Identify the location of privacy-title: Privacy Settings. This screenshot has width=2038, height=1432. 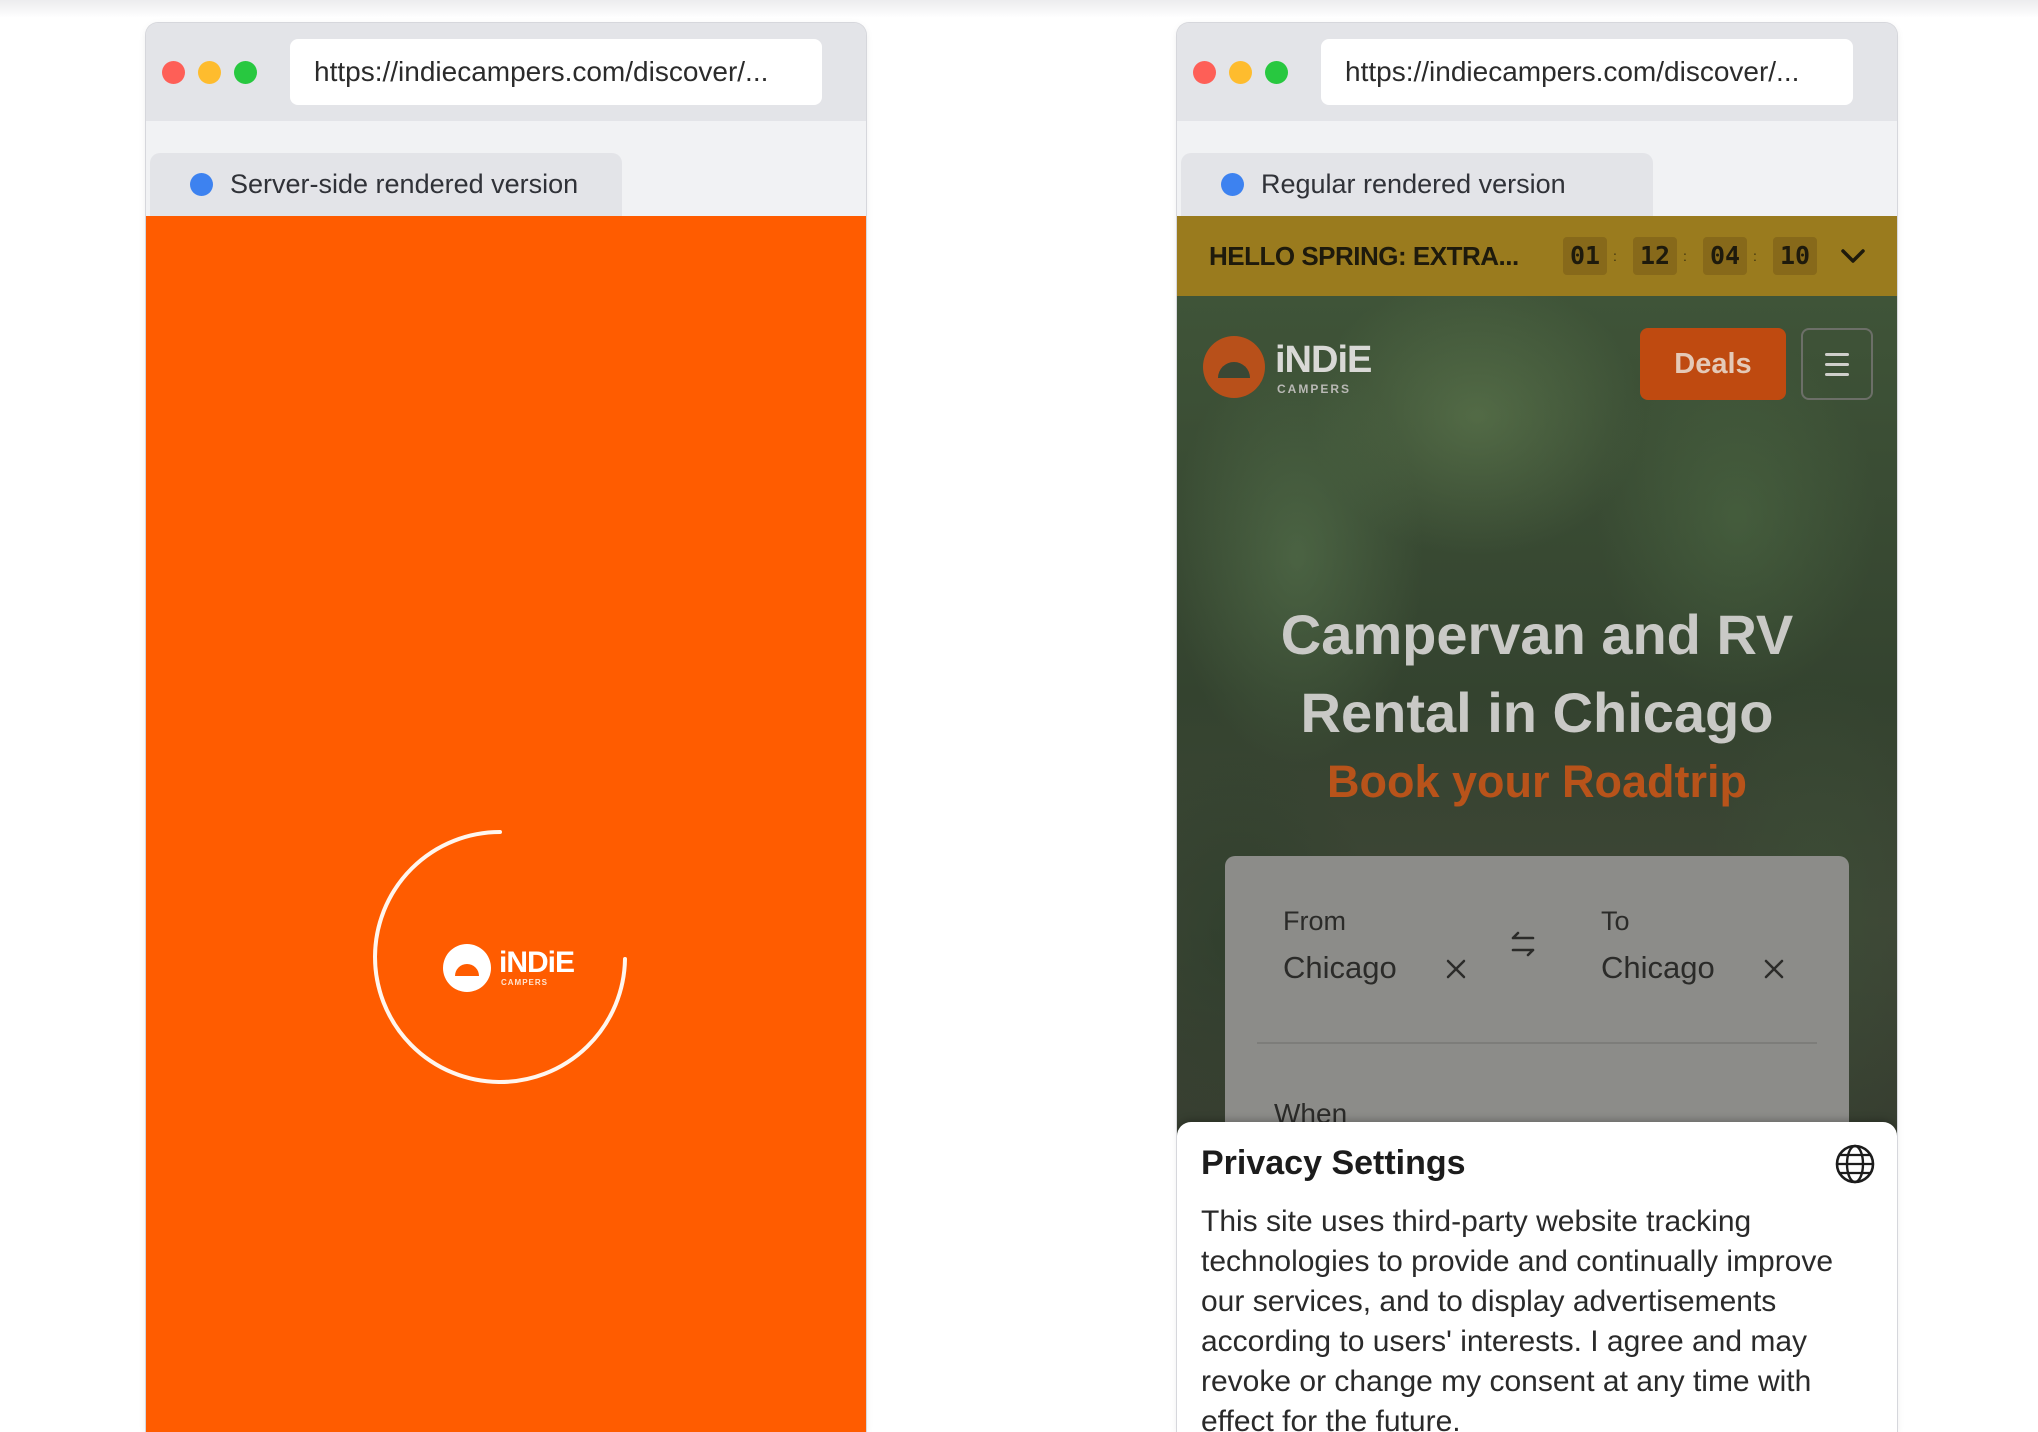
(1333, 1163).